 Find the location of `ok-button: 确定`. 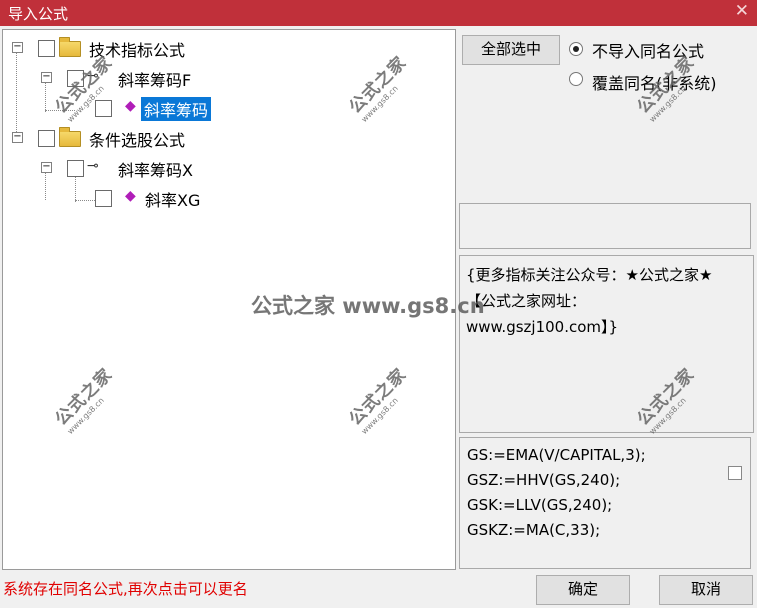

ok-button: 确定 is located at coordinates (583, 590).